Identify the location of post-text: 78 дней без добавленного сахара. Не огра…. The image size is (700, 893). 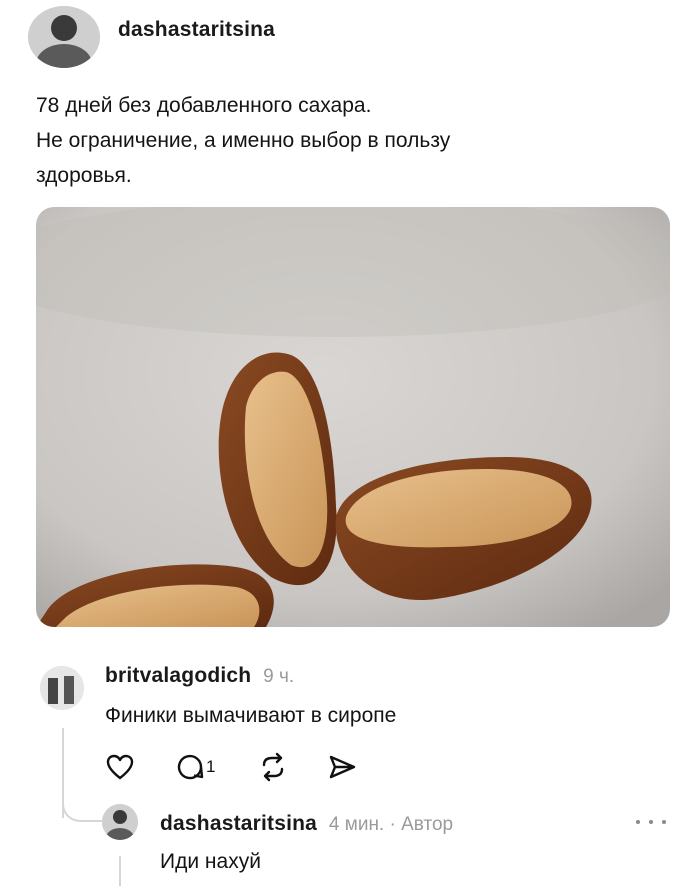
(336, 140).